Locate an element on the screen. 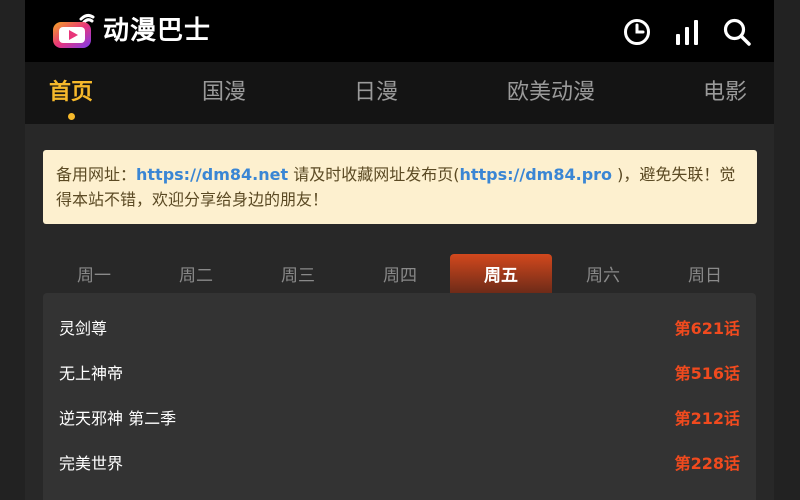  nav-item-label: 欧美动漫 is located at coordinates (551, 92).